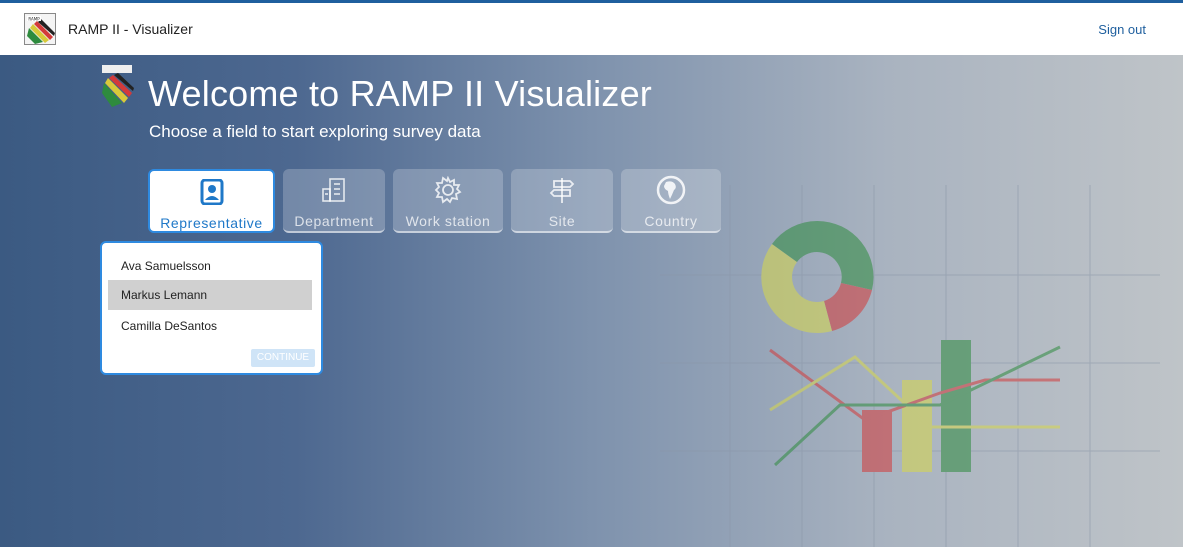 Image resolution: width=1183 pixels, height=547 pixels. What do you see at coordinates (211, 223) in the screenshot?
I see `field-card-label: Representative` at bounding box center [211, 223].